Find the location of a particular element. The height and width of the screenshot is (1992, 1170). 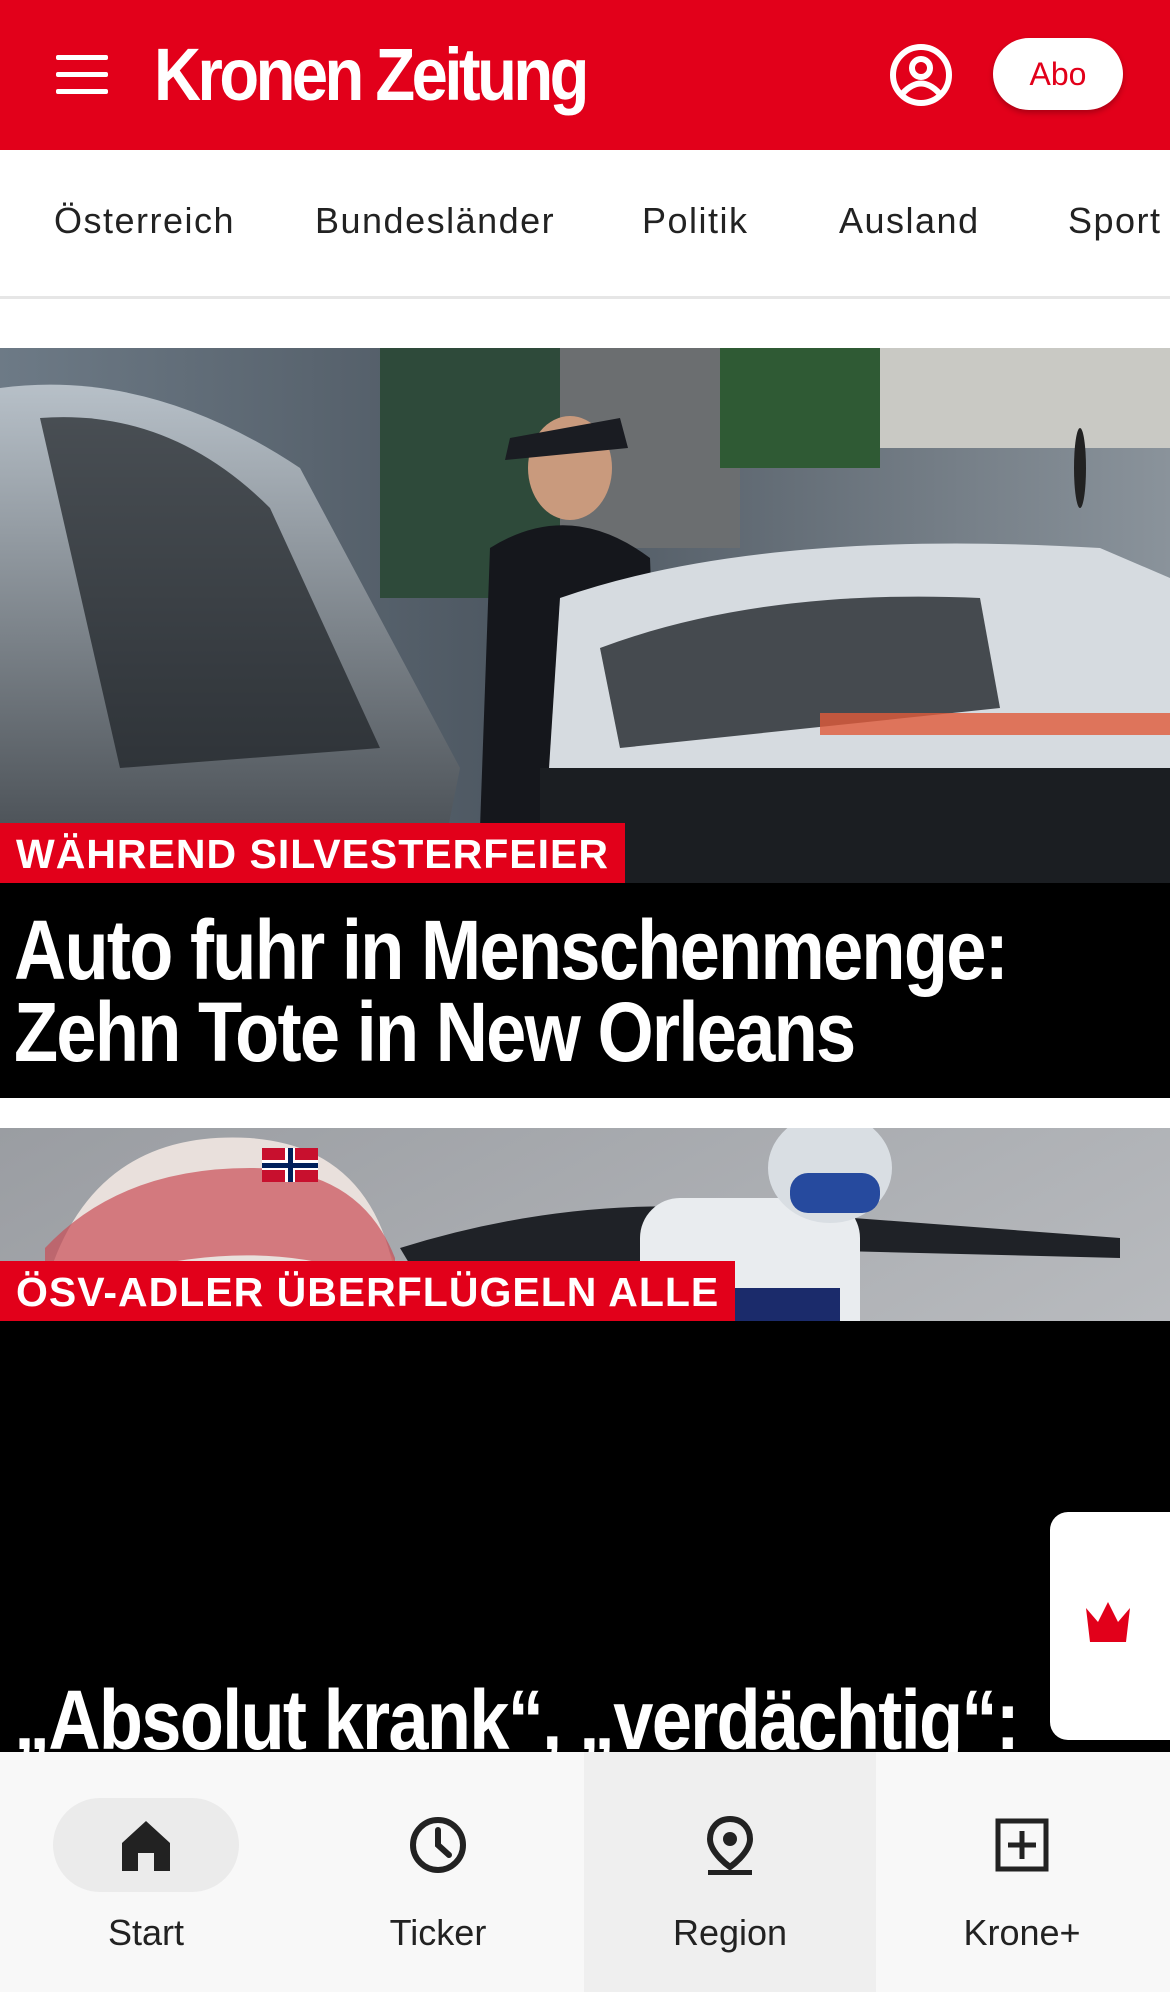

article-kicker: ÖSV-ADLER ÜBERFLÜGELN ALLE is located at coordinates (368, 1291).